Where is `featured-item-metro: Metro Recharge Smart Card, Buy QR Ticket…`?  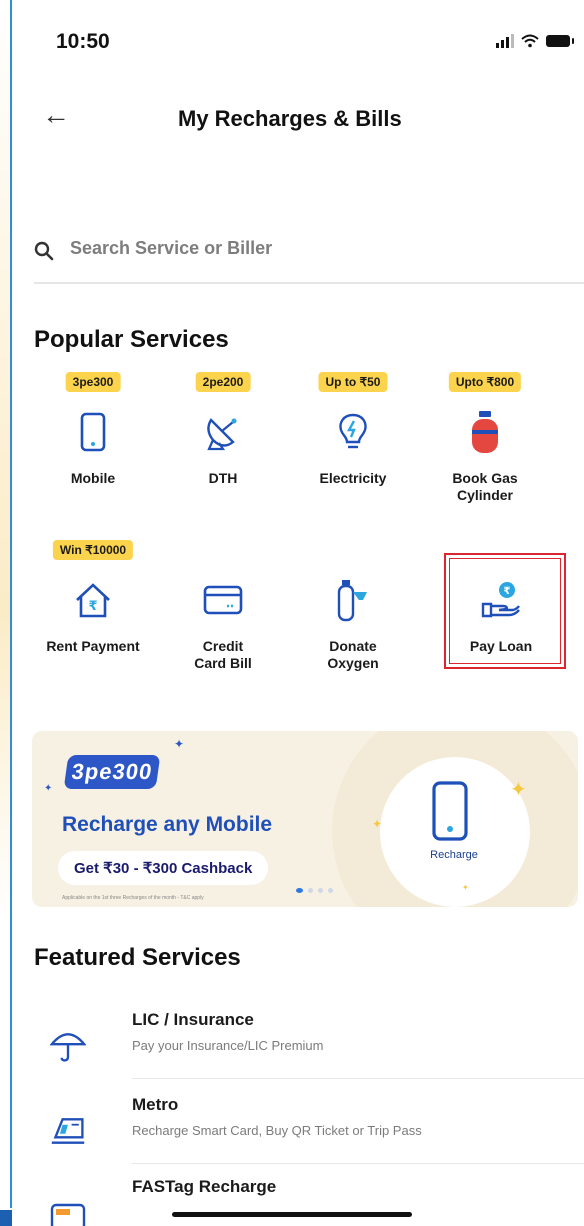 featured-item-metro: Metro Recharge Smart Card, Buy QR Ticket… is located at coordinates (308, 1137).